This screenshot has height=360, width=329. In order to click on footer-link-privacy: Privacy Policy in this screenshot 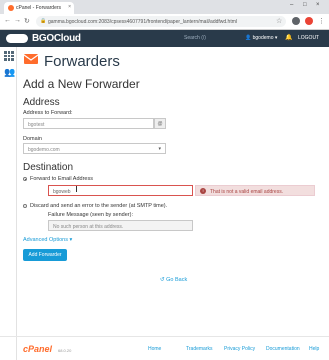, I will do `click(239, 349)`.